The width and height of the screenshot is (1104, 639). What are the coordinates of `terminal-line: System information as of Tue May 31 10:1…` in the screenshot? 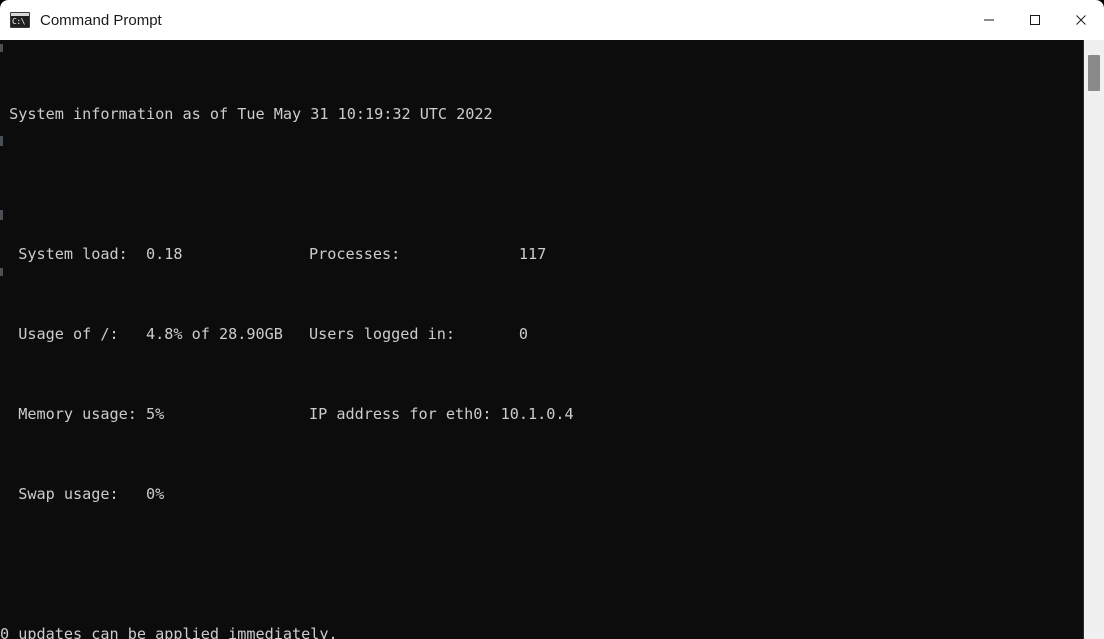 It's located at (246, 114).